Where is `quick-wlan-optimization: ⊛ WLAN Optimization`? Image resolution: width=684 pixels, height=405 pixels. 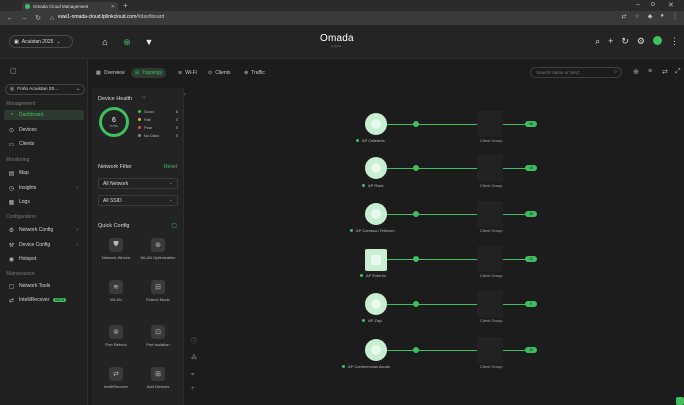 quick-wlan-optimization: ⊛ WLAN Optimization is located at coordinates (158, 249).